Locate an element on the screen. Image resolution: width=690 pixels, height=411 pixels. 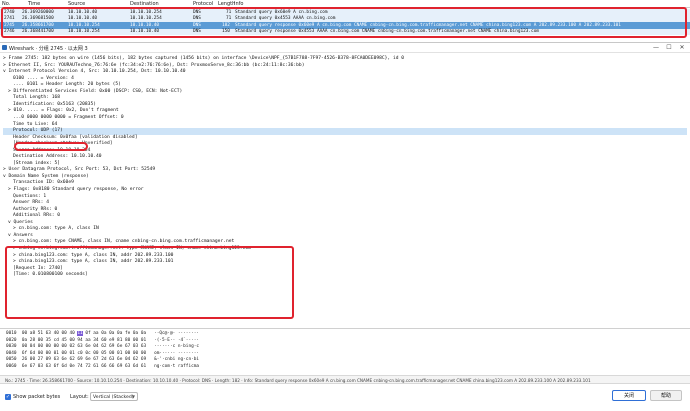
col-length: Length is located at coordinates (226, 4).